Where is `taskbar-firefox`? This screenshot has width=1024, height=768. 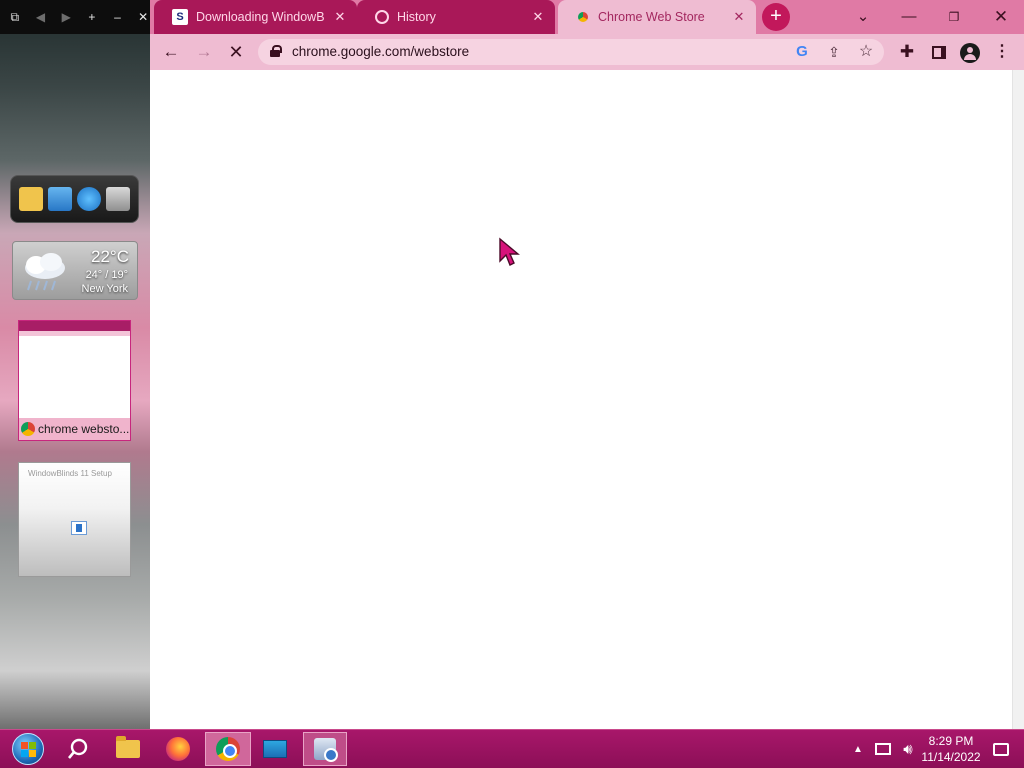 taskbar-firefox is located at coordinates (178, 749).